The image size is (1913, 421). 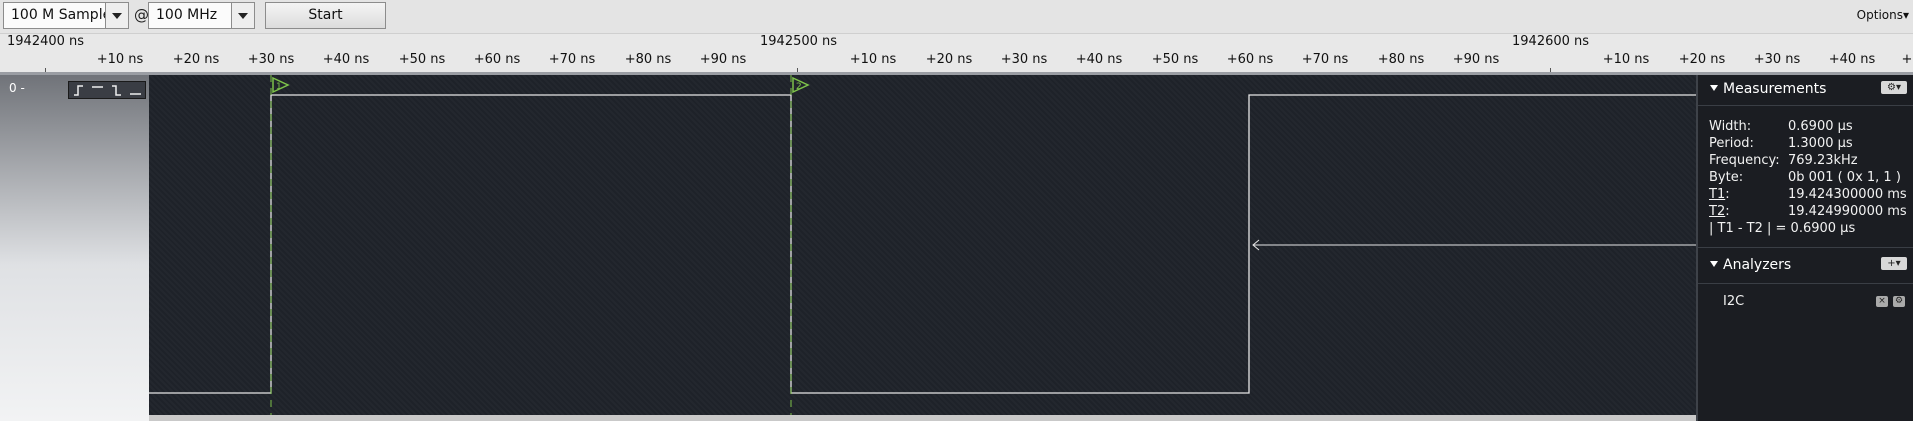 I want to click on low-level-icon, so click(x=135, y=90).